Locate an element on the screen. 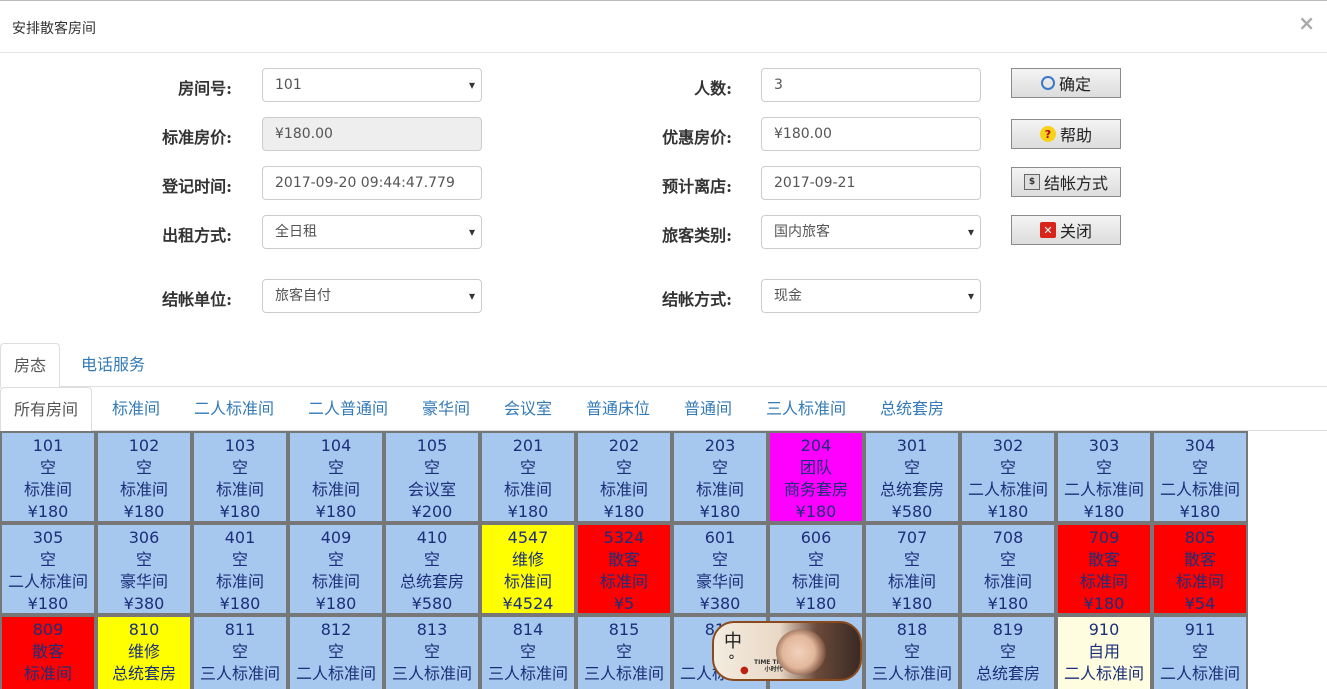 This screenshot has width=1327, height=689. room-cell: 304 空二人标准间 ¥180 is located at coordinates (1200, 477).